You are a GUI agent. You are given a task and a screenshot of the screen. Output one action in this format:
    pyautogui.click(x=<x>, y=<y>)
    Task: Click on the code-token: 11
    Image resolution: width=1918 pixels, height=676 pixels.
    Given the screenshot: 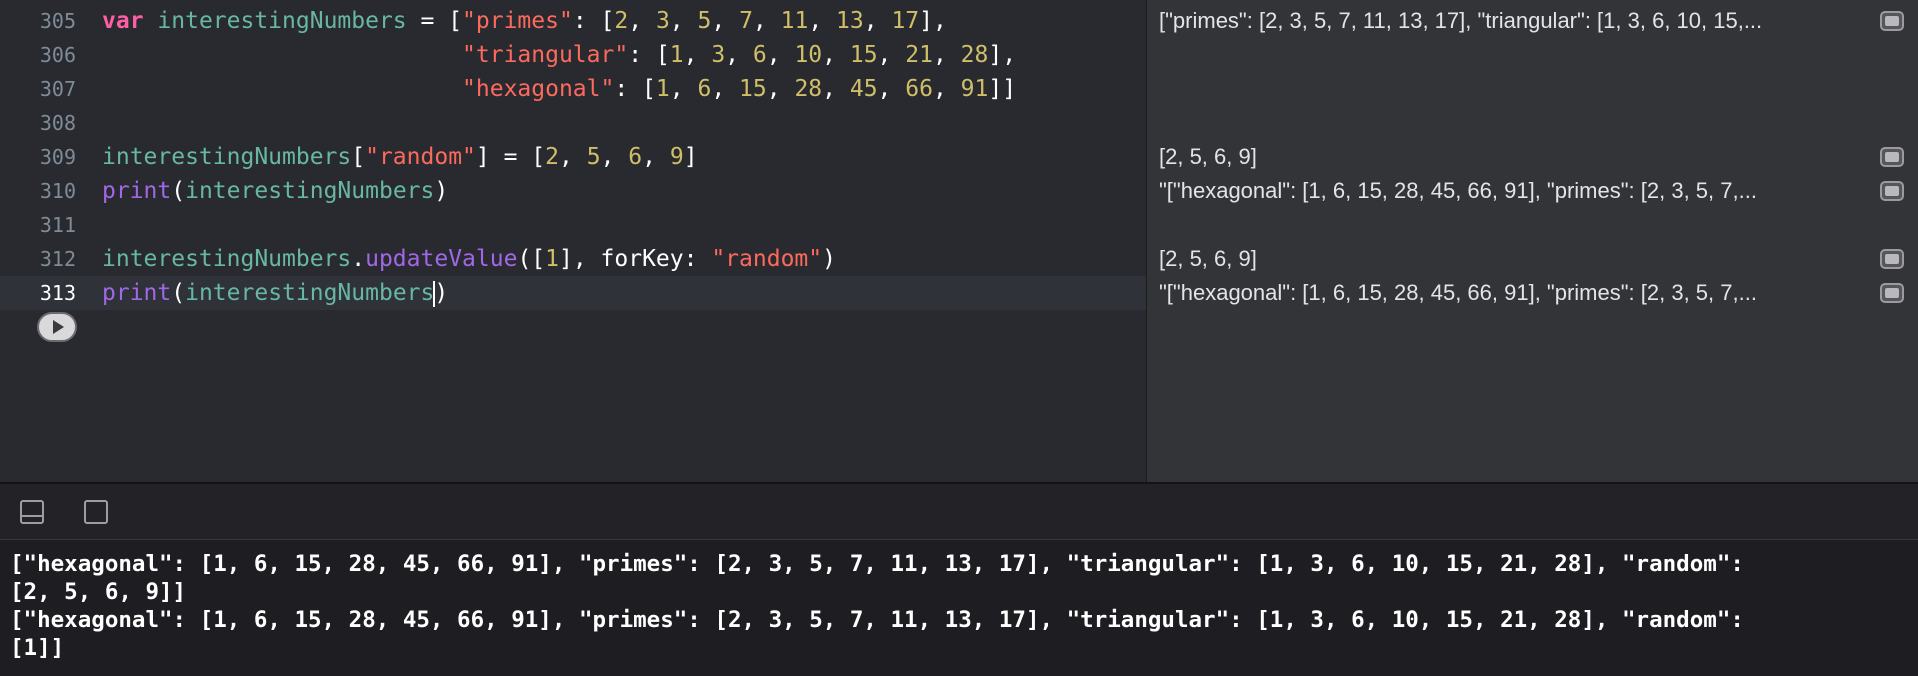 What is the action you would take?
    pyautogui.click(x=794, y=21)
    